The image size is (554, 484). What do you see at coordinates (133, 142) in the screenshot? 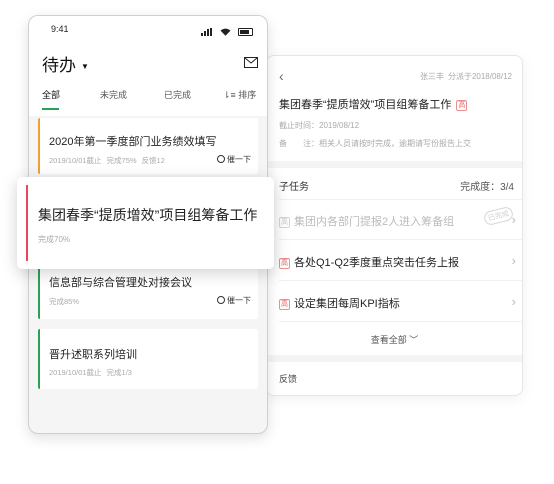
I see `task-title: 2020年第一季度部门业务绩效填写` at bounding box center [133, 142].